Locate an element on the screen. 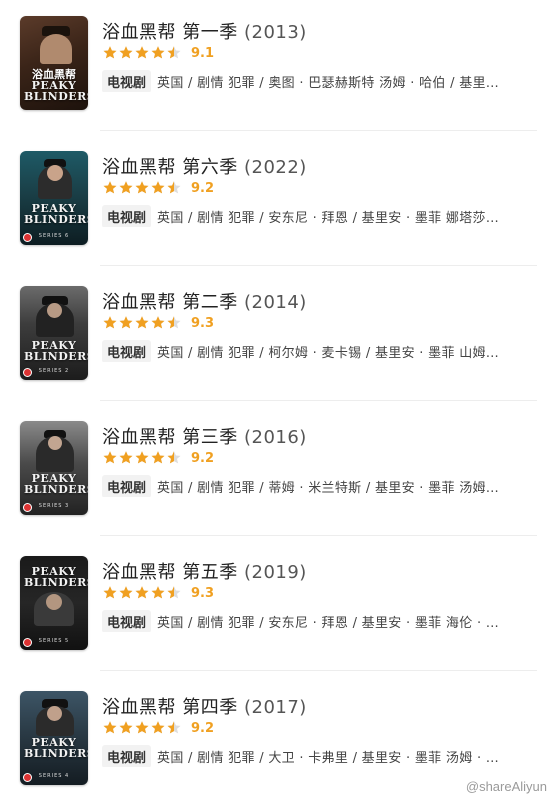  poster-image: PEAKYBLINDERS SERIES 2 is located at coordinates (54, 333).